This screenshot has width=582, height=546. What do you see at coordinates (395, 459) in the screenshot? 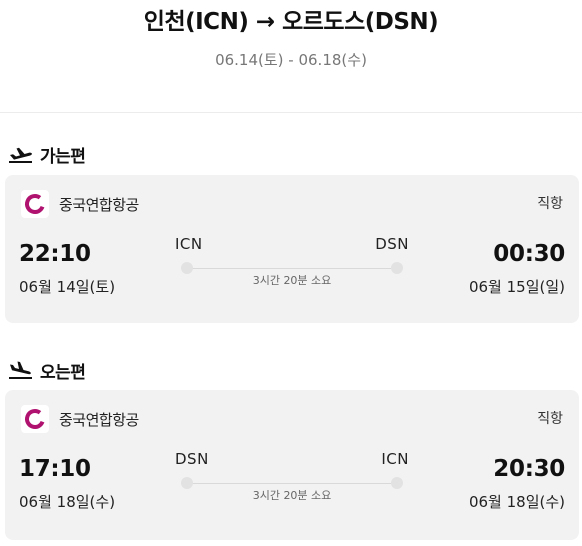
I see `arrival-airport-code: ICN` at bounding box center [395, 459].